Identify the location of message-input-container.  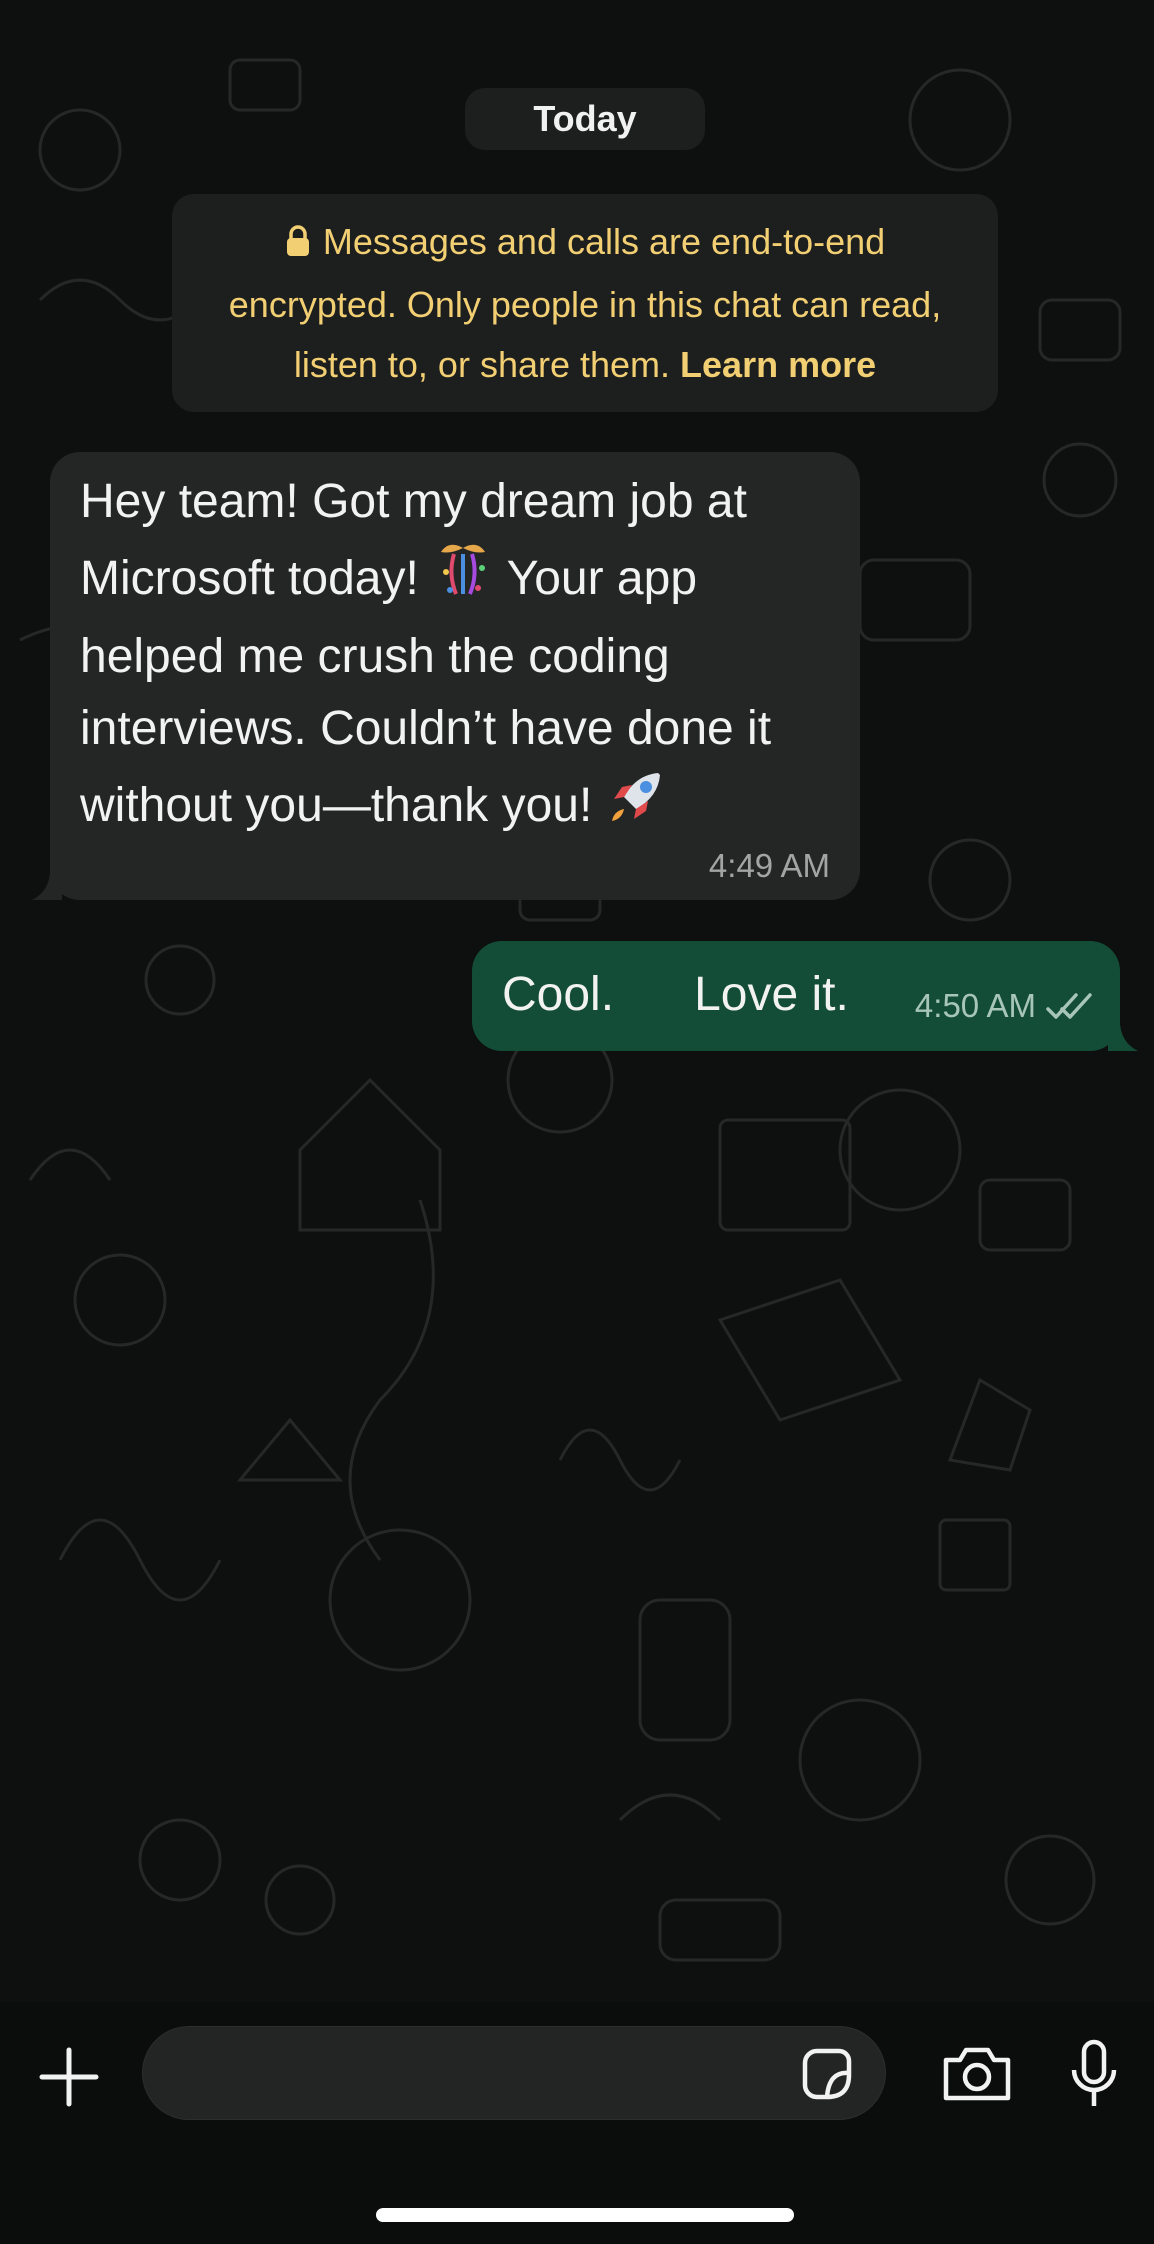
(514, 2073).